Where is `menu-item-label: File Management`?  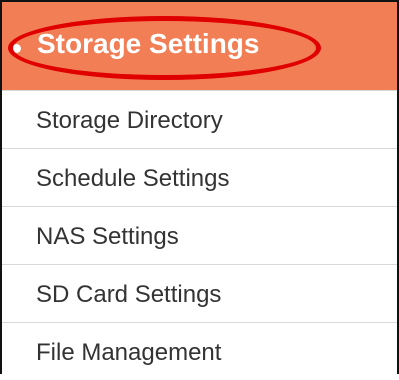
menu-item-label: File Management is located at coordinates (129, 352).